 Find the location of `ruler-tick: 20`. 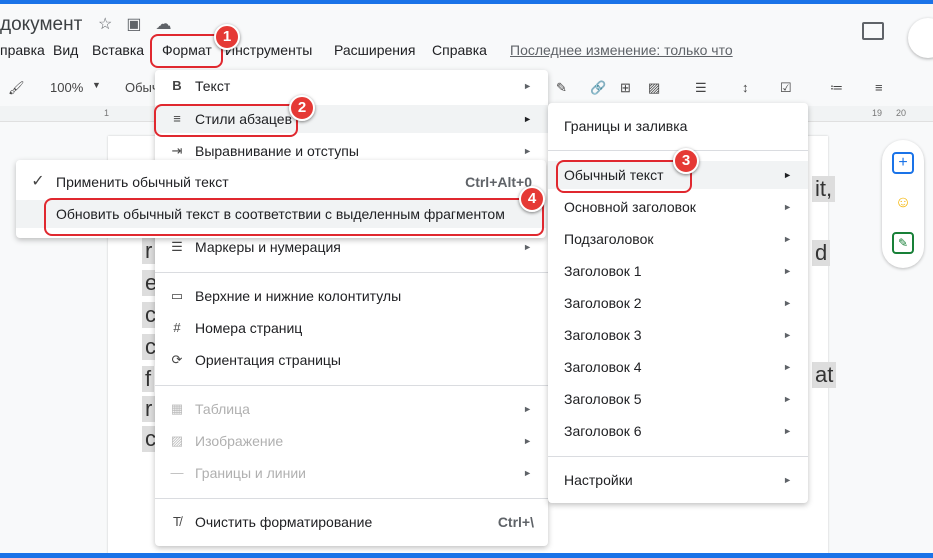

ruler-tick: 20 is located at coordinates (901, 113).